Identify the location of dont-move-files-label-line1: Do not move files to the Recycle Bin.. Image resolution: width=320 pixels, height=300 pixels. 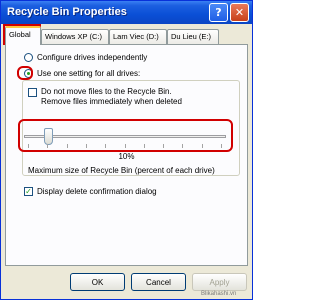
(106, 91).